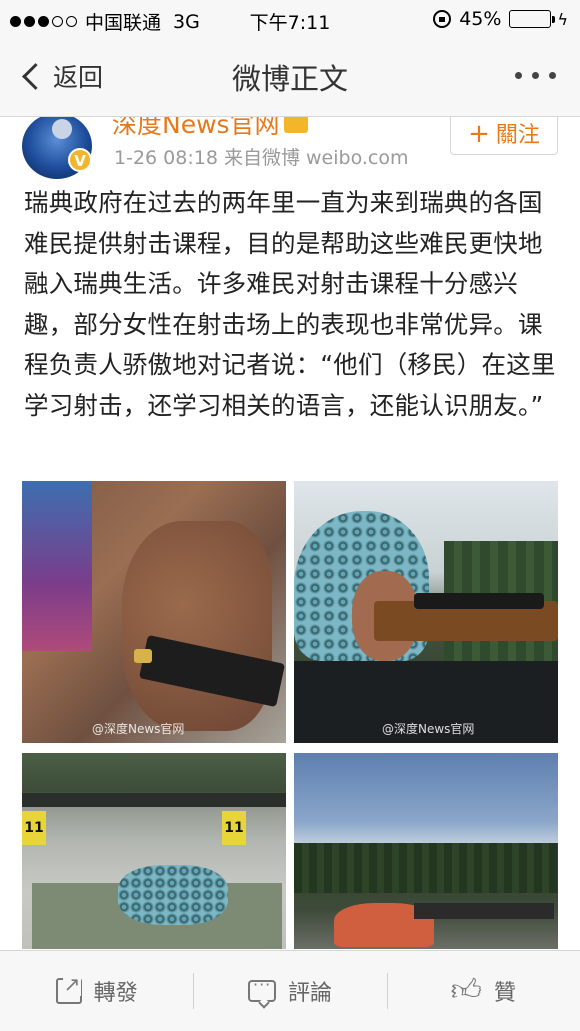 The height and width of the screenshot is (1031, 580). I want to click on repost-icon, so click(68, 988).